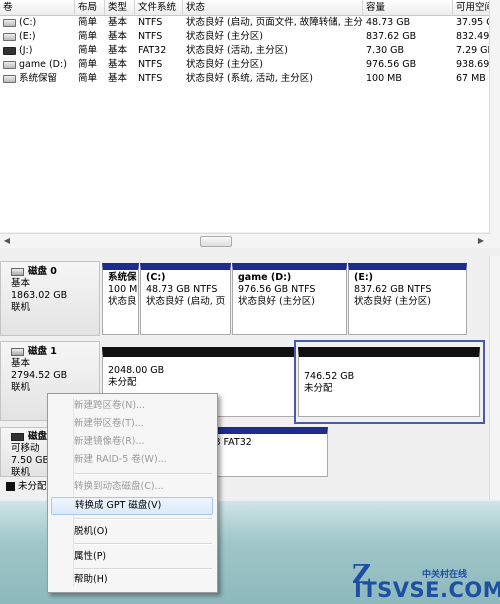  Describe the element at coordinates (39, 375) in the screenshot. I see `disk-size: 2794.52 GB` at that location.